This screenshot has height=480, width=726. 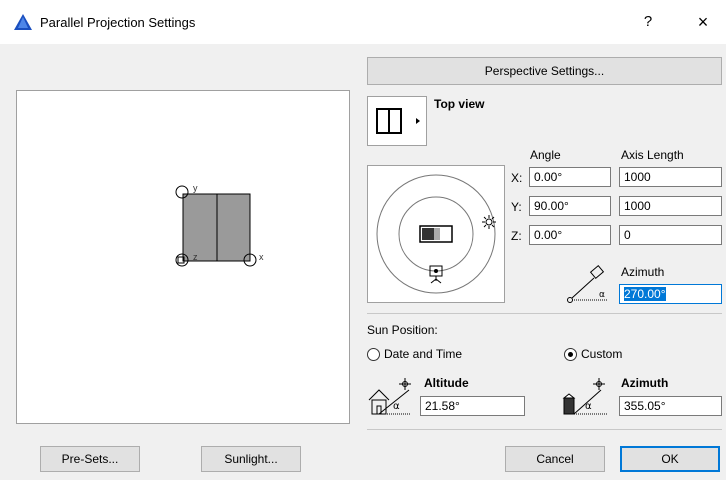 What do you see at coordinates (436, 274) in the screenshot?
I see `camera-icon` at bounding box center [436, 274].